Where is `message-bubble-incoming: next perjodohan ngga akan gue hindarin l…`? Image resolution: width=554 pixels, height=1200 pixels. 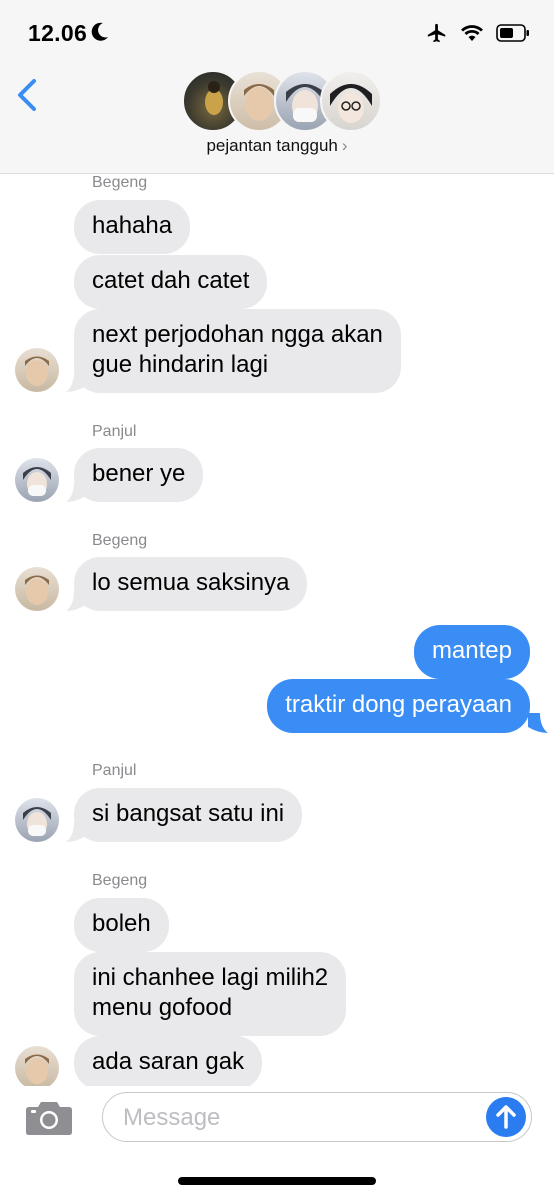 message-bubble-incoming: next perjodohan ngga akan gue hindarin l… is located at coordinates (237, 351).